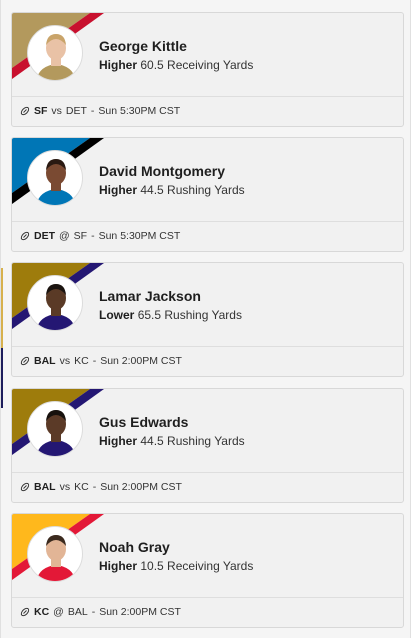 The height and width of the screenshot is (638, 411). What do you see at coordinates (150, 296) in the screenshot?
I see `player-name: Lamar Jackson` at bounding box center [150, 296].